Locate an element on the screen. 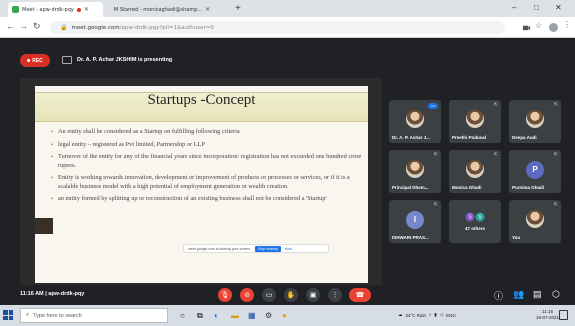 The image size is (575, 326). cortana-icon: ○ is located at coordinates (182, 315).